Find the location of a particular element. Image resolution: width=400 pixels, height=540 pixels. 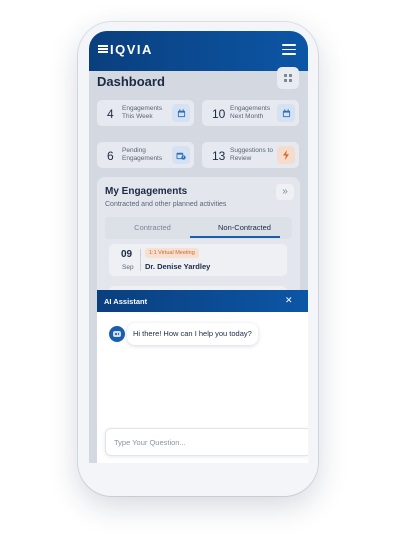

ai-assistant-title: AI Assistant is located at coordinates (126, 301).